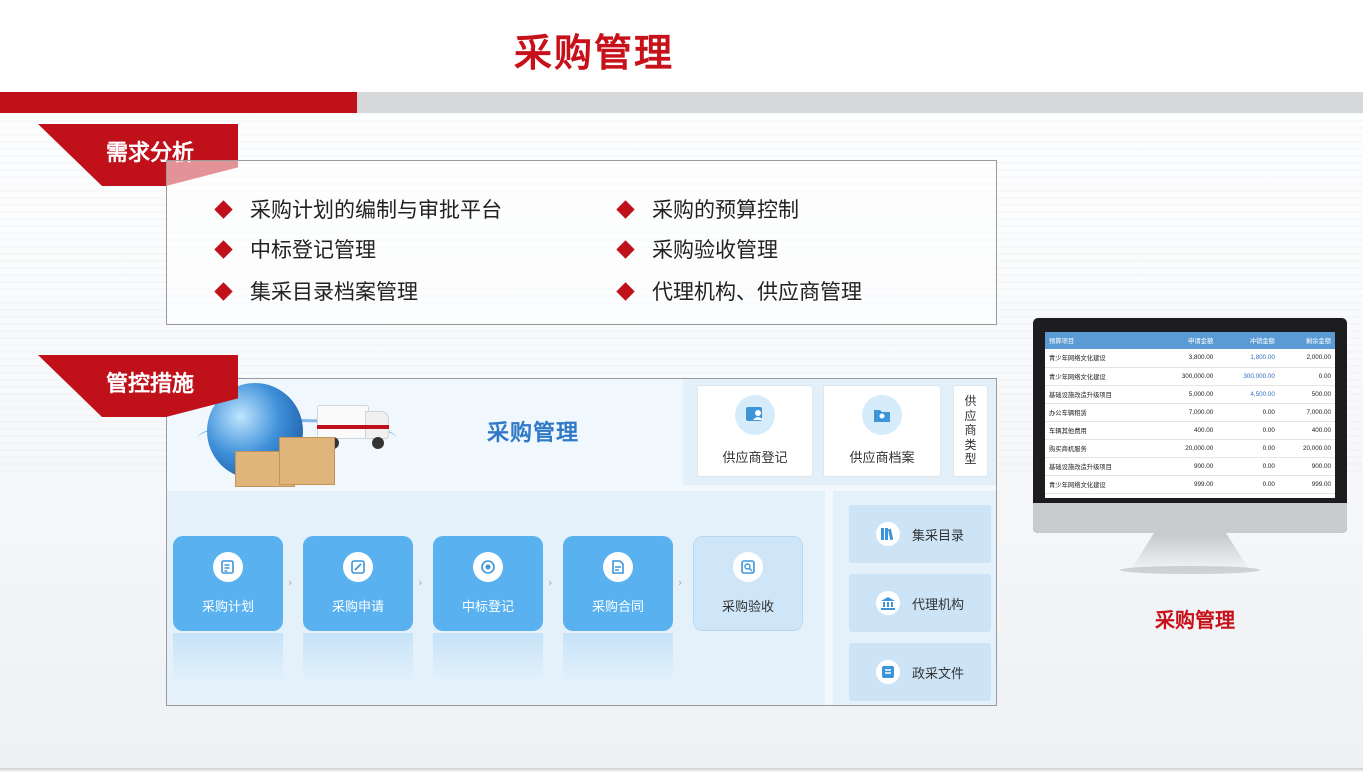  Describe the element at coordinates (1306, 358) in the screenshot. I see `table-cell: 2,000.00` at that location.